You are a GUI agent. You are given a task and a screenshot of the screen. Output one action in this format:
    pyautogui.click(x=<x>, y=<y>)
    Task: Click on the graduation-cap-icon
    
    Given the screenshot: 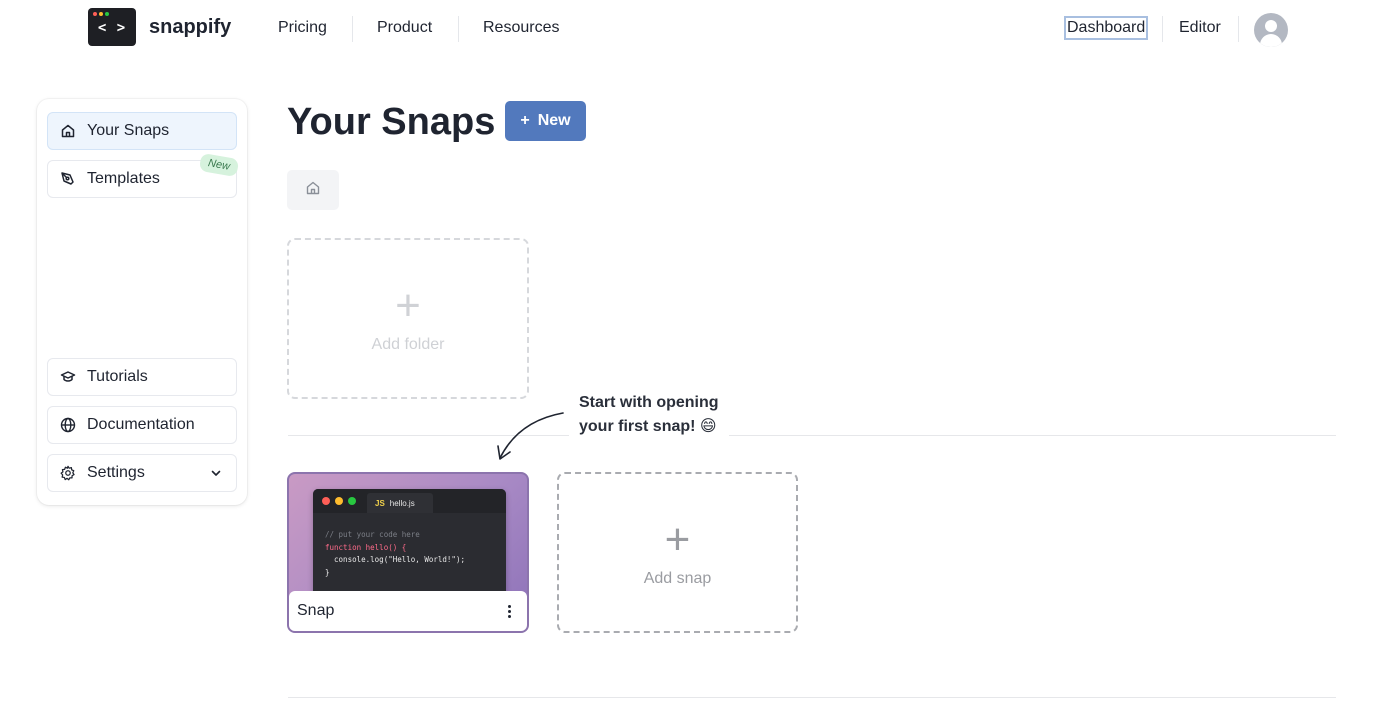 What is the action you would take?
    pyautogui.click(x=68, y=377)
    